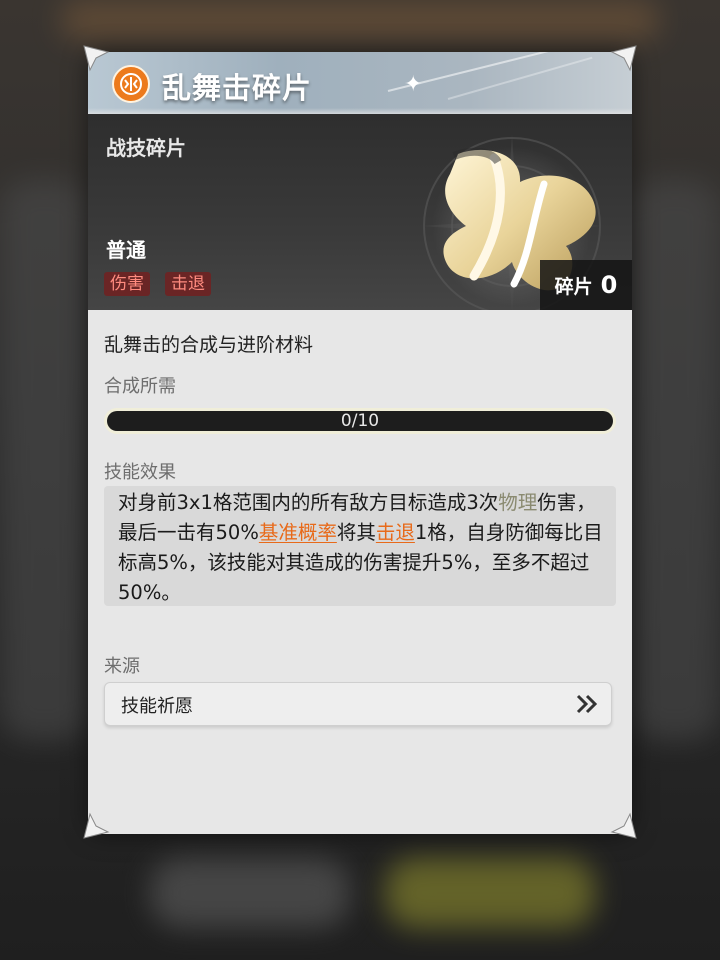  Describe the element at coordinates (122, 666) in the screenshot. I see `source-label: 来源` at that location.